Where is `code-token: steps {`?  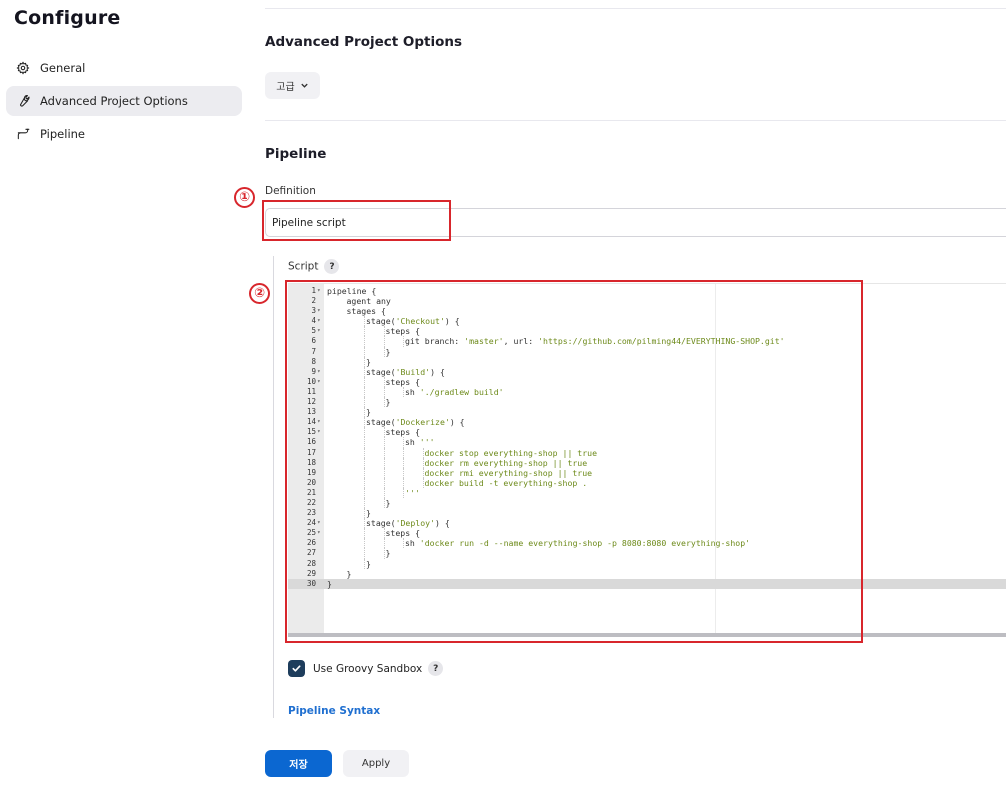 code-token: steps { is located at coordinates (403, 533).